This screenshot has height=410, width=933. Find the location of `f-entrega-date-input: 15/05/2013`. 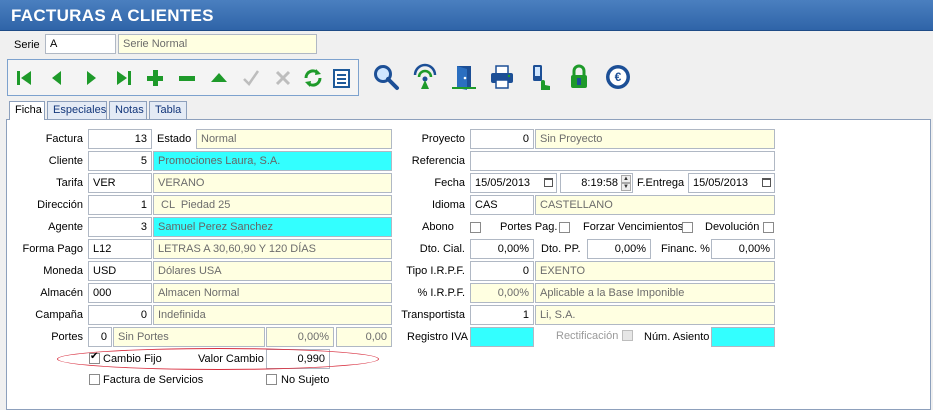

f-entrega-date-input: 15/05/2013 is located at coordinates (731, 183).